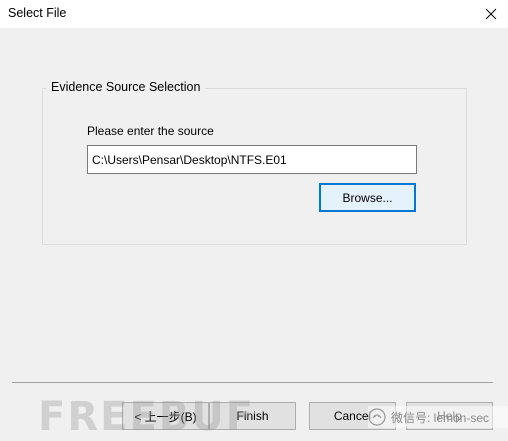 The height and width of the screenshot is (441, 508). What do you see at coordinates (37, 13) in the screenshot?
I see `window-title: Select File` at bounding box center [37, 13].